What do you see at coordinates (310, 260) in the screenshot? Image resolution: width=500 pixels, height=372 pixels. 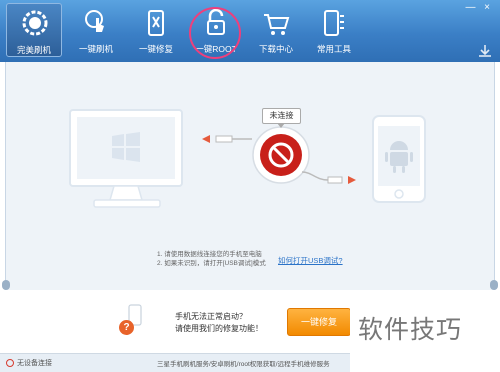 I see `usb-debugging-help-link: 如何打开USB调试?` at bounding box center [310, 260].